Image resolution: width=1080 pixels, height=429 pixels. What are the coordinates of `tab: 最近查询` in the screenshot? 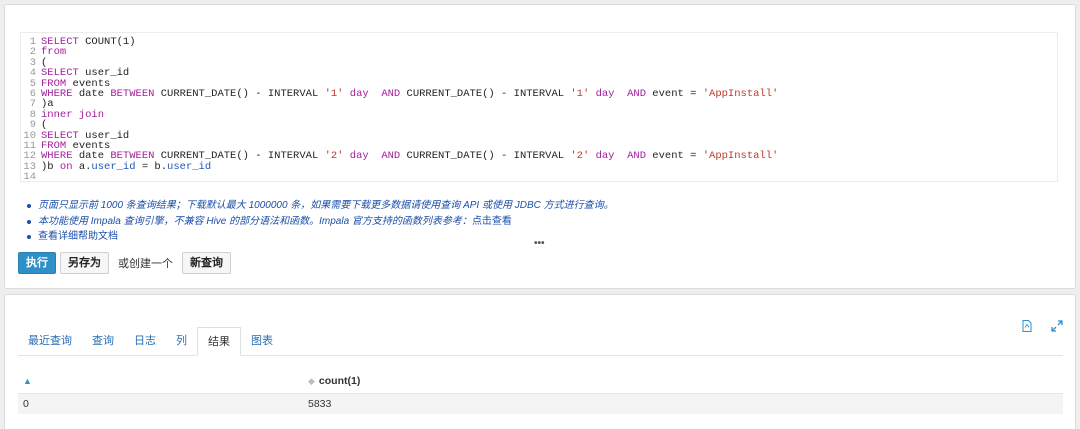 It's located at (50, 341).